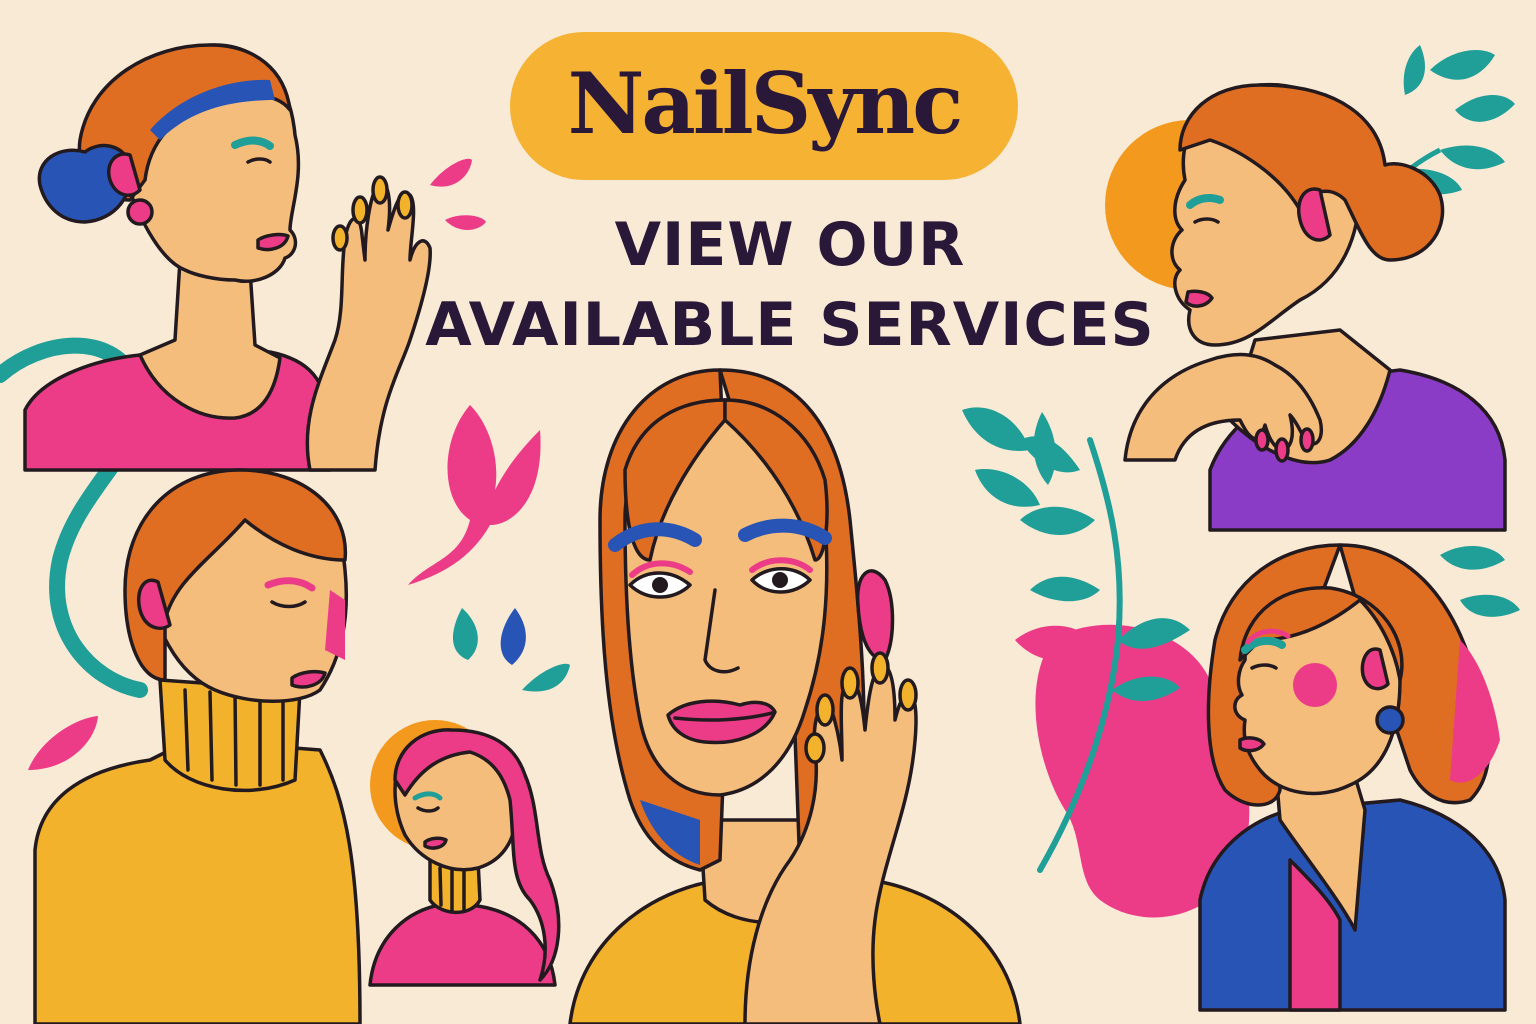 The image size is (1536, 1024). What do you see at coordinates (474, 495) in the screenshot?
I see `pink-tulip` at bounding box center [474, 495].